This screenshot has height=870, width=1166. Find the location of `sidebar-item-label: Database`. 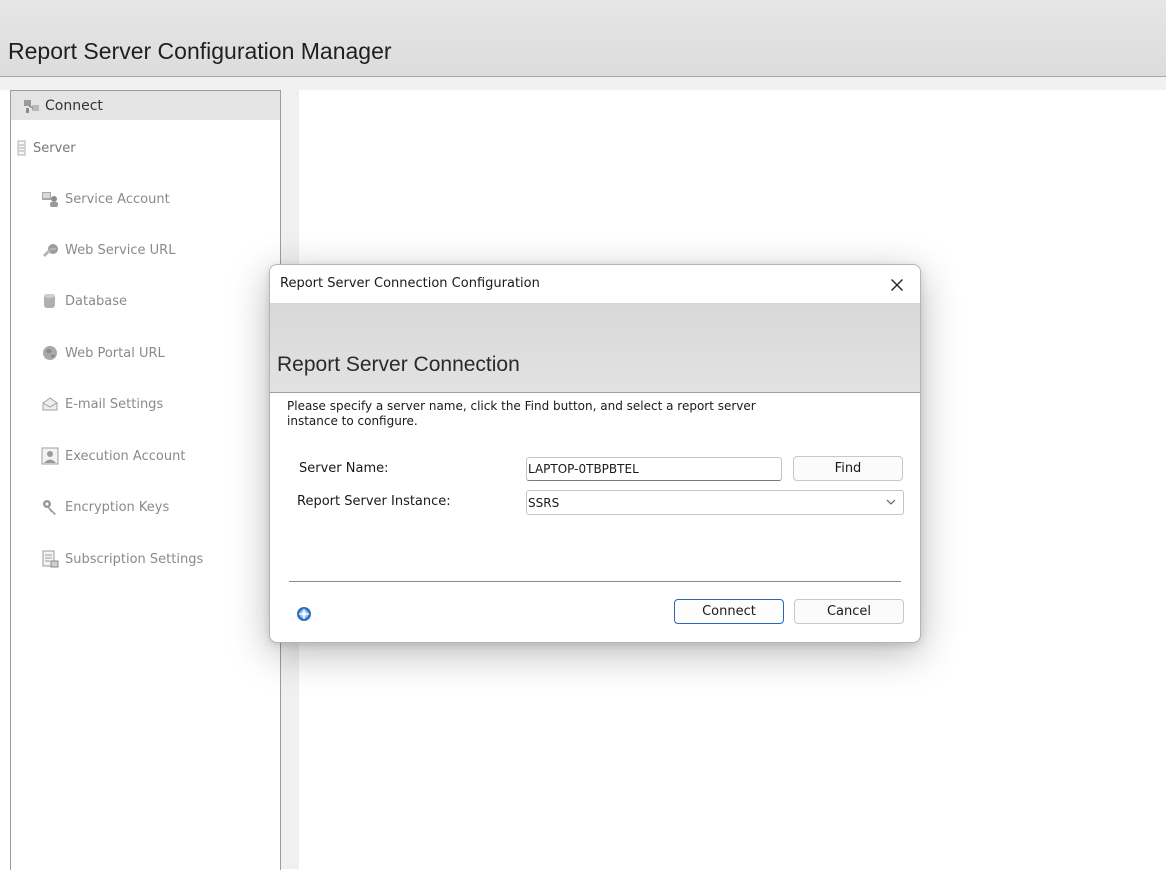

sidebar-item-label: Database is located at coordinates (96, 301).